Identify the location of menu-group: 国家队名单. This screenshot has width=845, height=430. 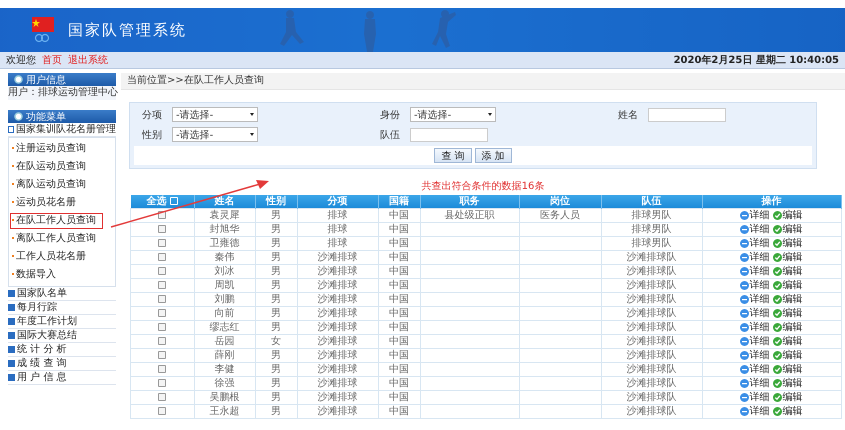
(62, 294).